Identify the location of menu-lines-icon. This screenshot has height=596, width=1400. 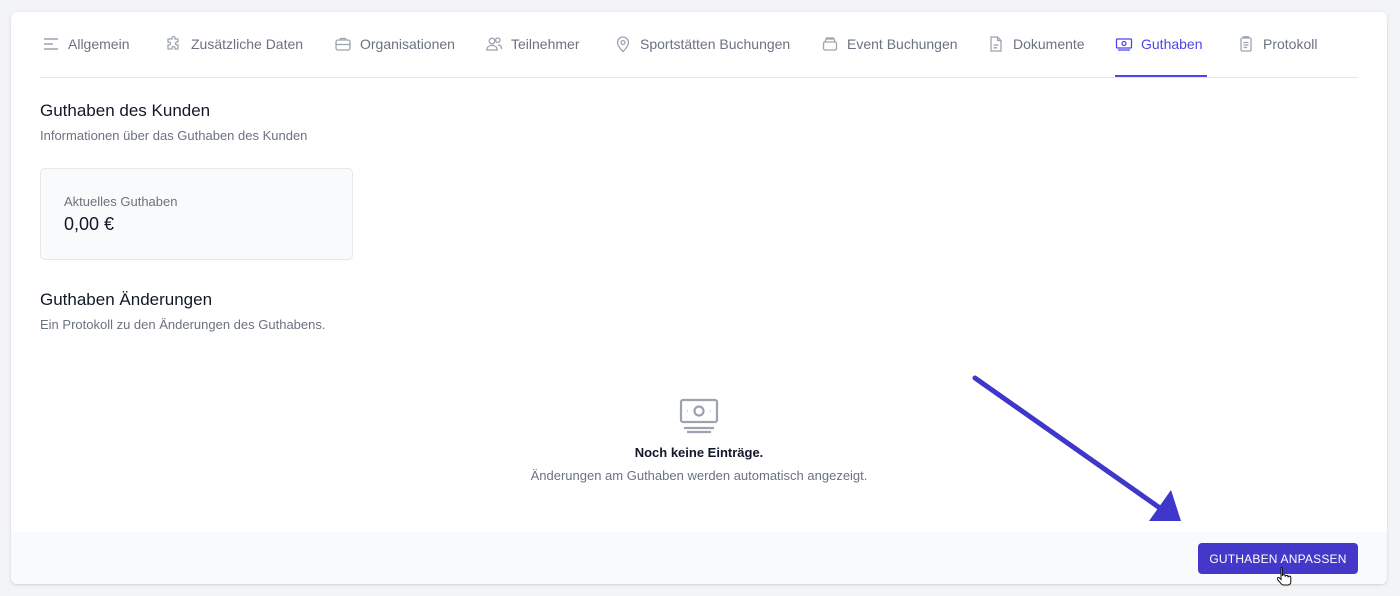
(51, 44).